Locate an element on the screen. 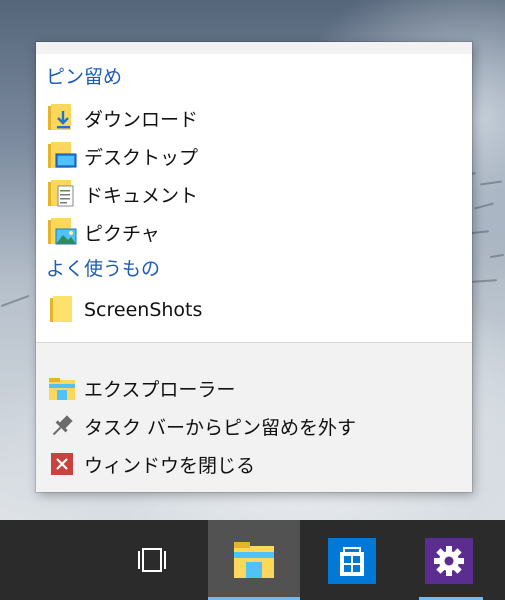 This screenshot has height=600, width=505. task-view-icon is located at coordinates (152, 562).